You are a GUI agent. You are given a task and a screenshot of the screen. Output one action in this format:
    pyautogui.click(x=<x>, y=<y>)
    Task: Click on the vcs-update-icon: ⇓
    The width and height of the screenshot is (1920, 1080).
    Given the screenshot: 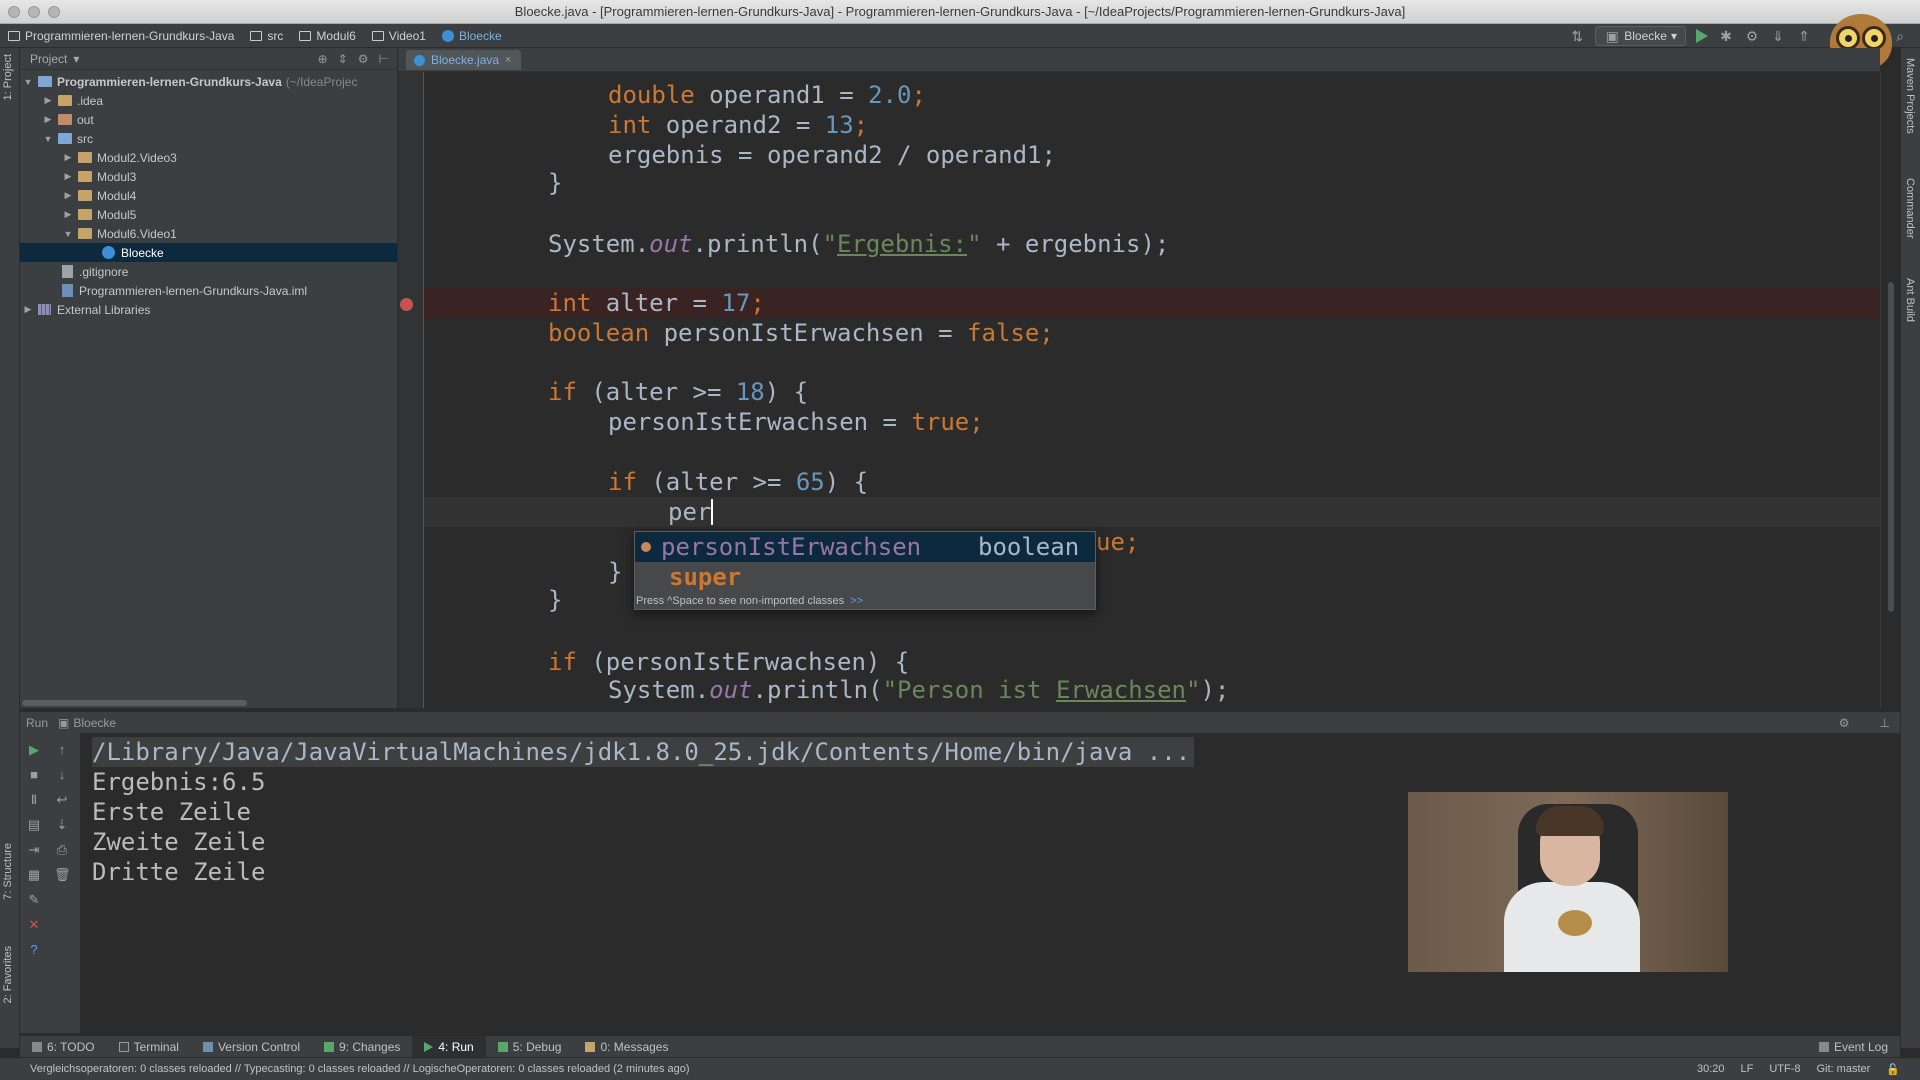 What is the action you would take?
    pyautogui.click(x=1778, y=36)
    